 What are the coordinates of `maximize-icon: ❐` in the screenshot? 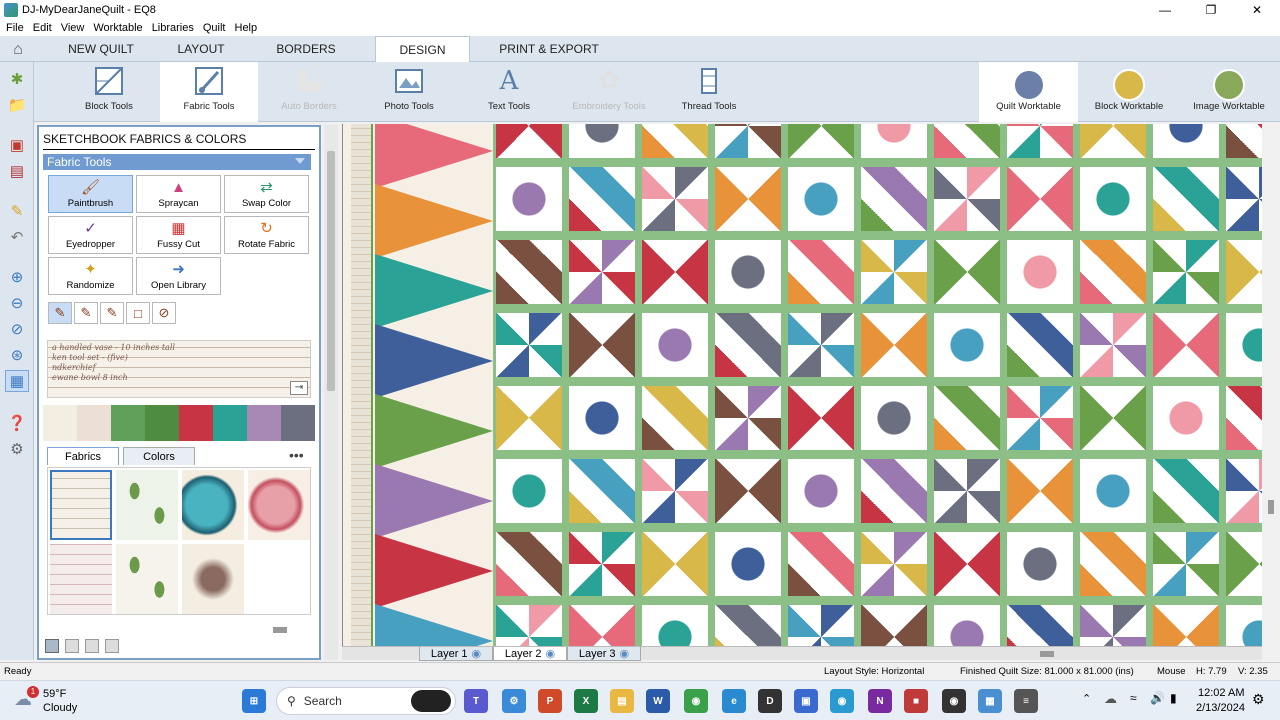 It's located at (1211, 10).